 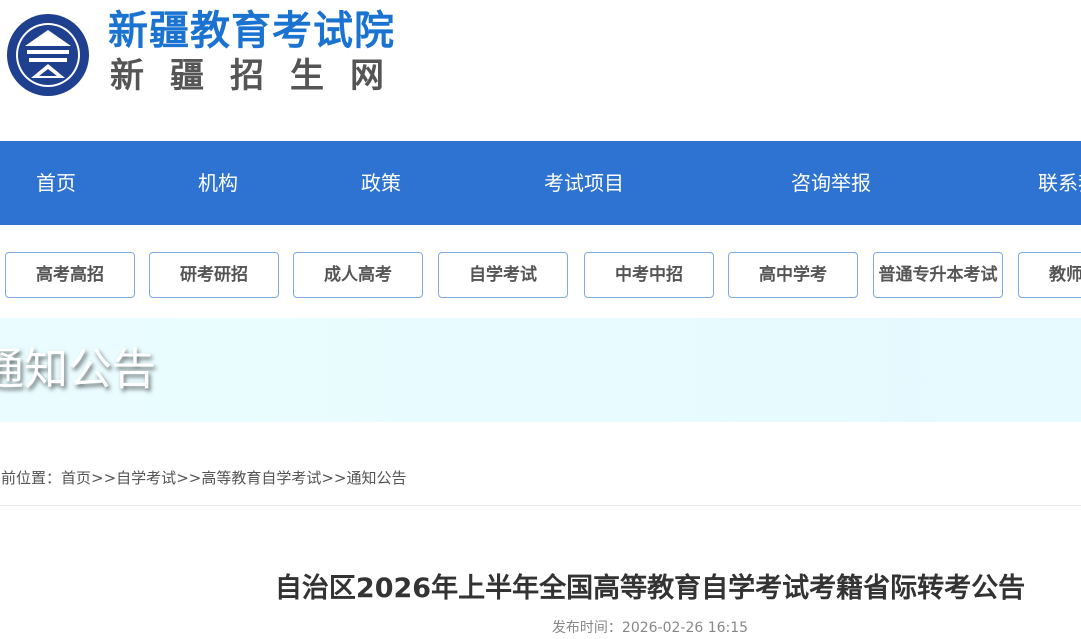 I want to click on subnav-self-study-button: 自学考试, so click(x=503, y=275).